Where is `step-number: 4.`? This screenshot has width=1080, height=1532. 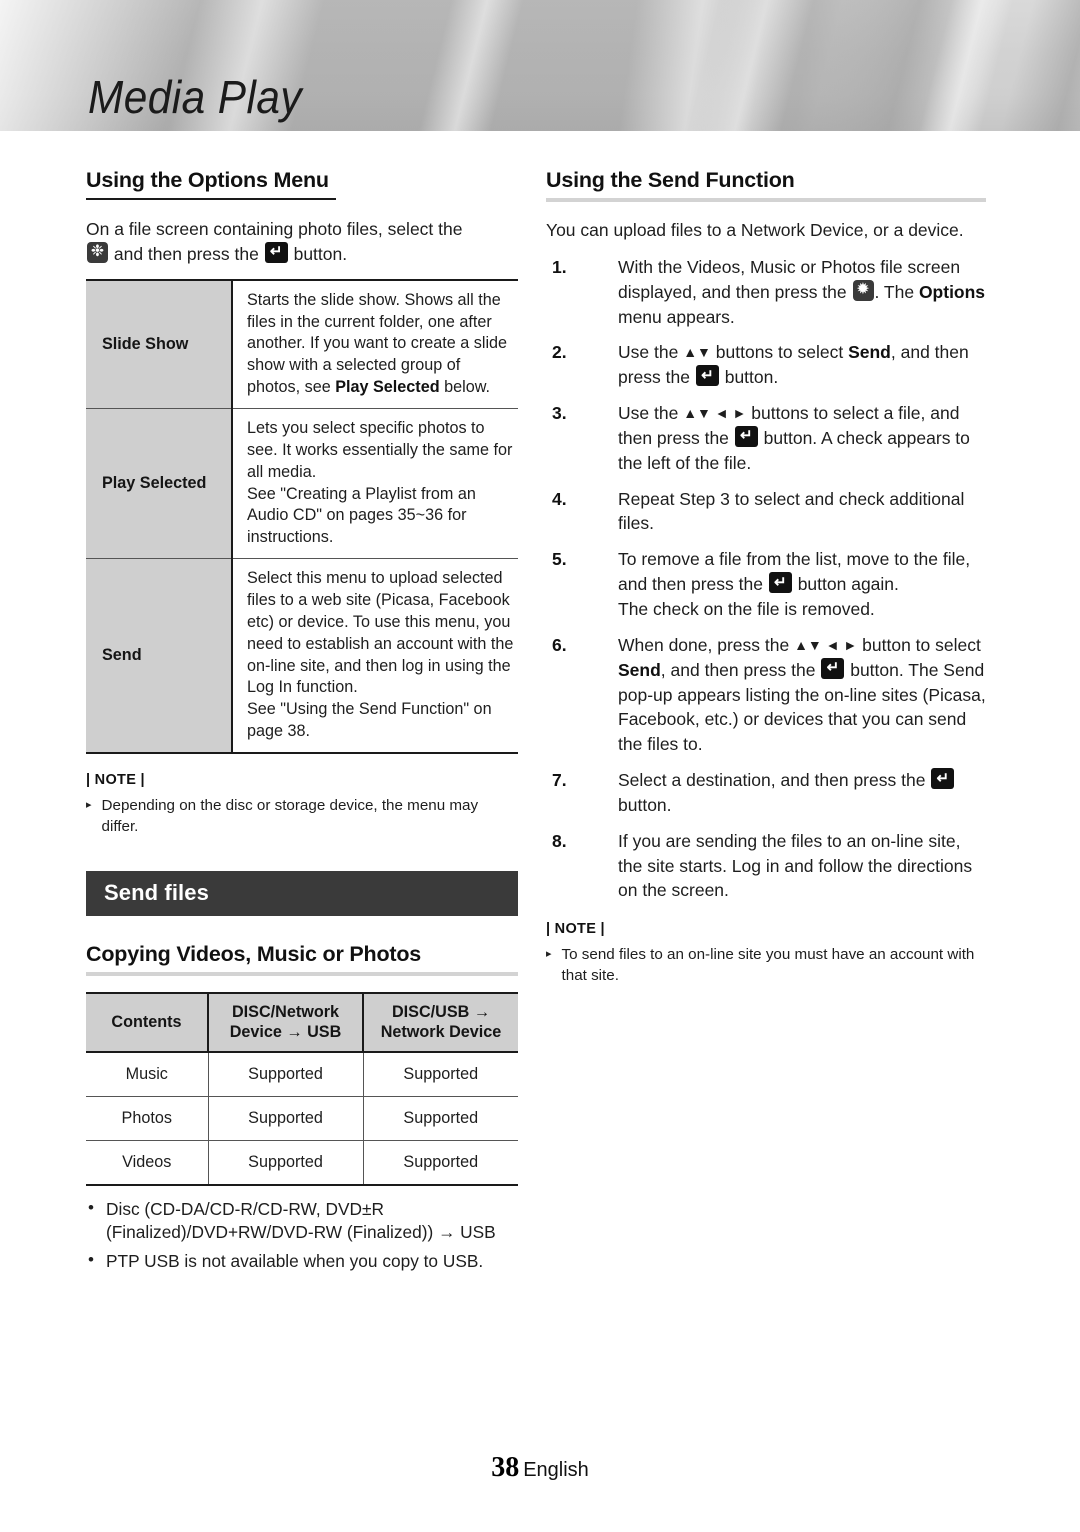
step-number: 4. is located at coordinates (559, 498).